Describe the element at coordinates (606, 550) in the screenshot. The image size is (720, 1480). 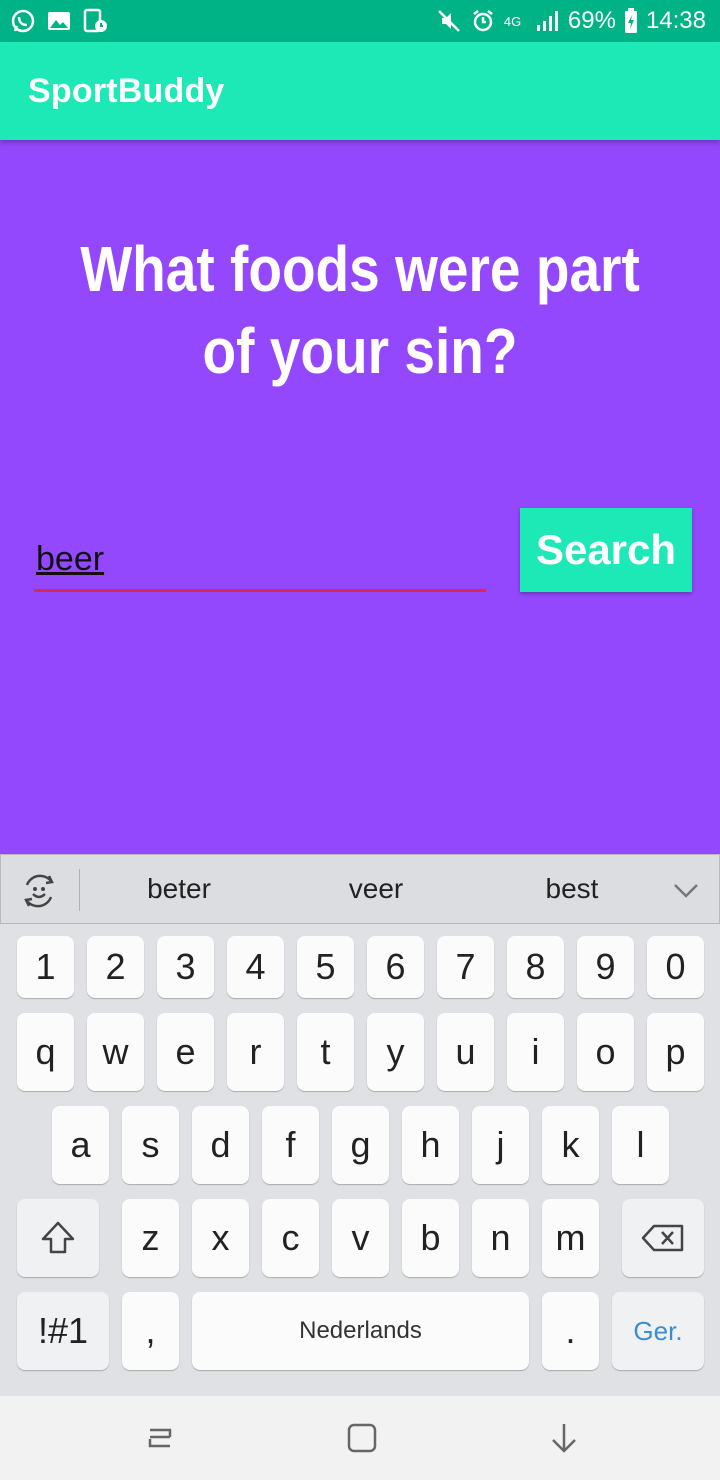
I see `search-button: Search` at that location.